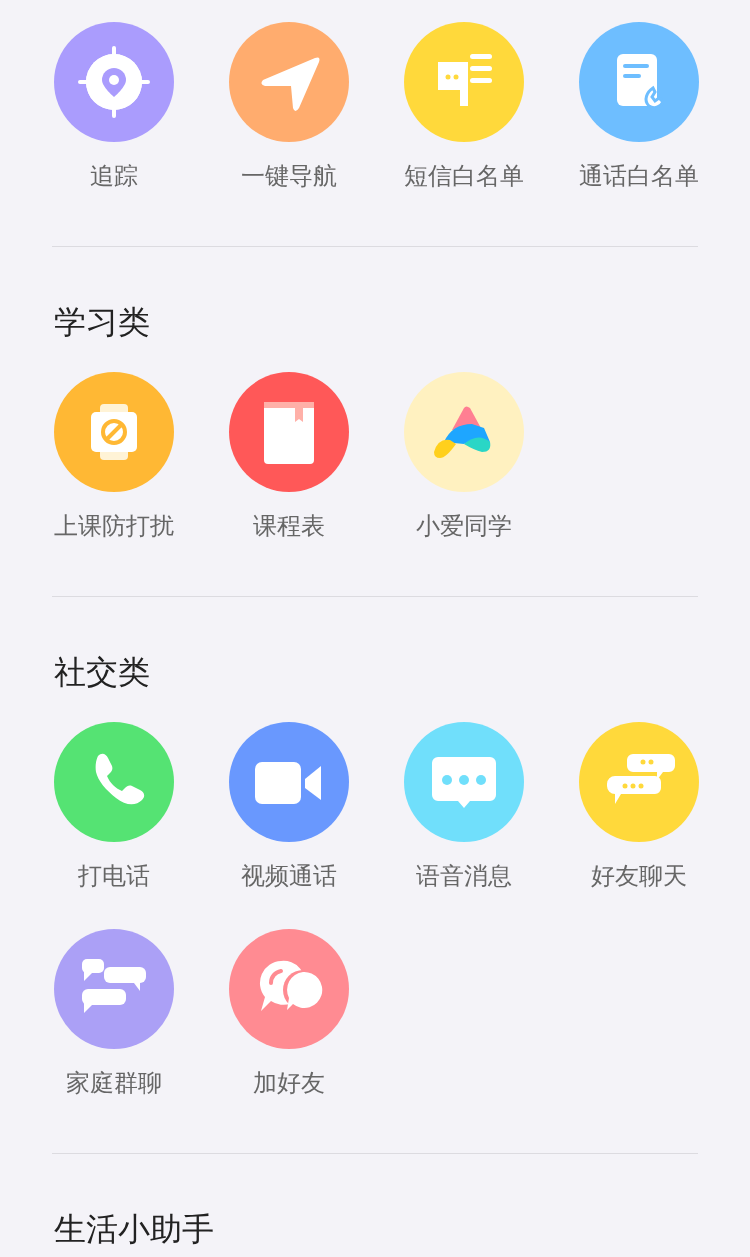  Describe the element at coordinates (102, 322) in the screenshot. I see `section-title: 学习类` at that location.